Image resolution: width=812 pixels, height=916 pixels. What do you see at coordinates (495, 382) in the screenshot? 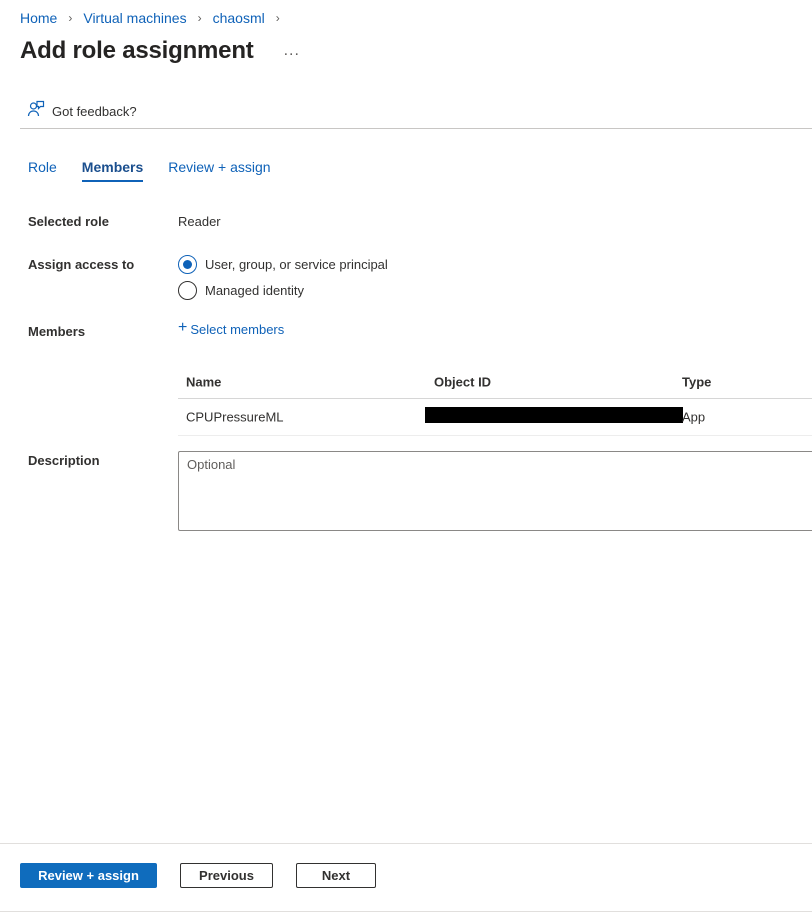
I see `members-table-header: Name Object ID Type` at bounding box center [495, 382].